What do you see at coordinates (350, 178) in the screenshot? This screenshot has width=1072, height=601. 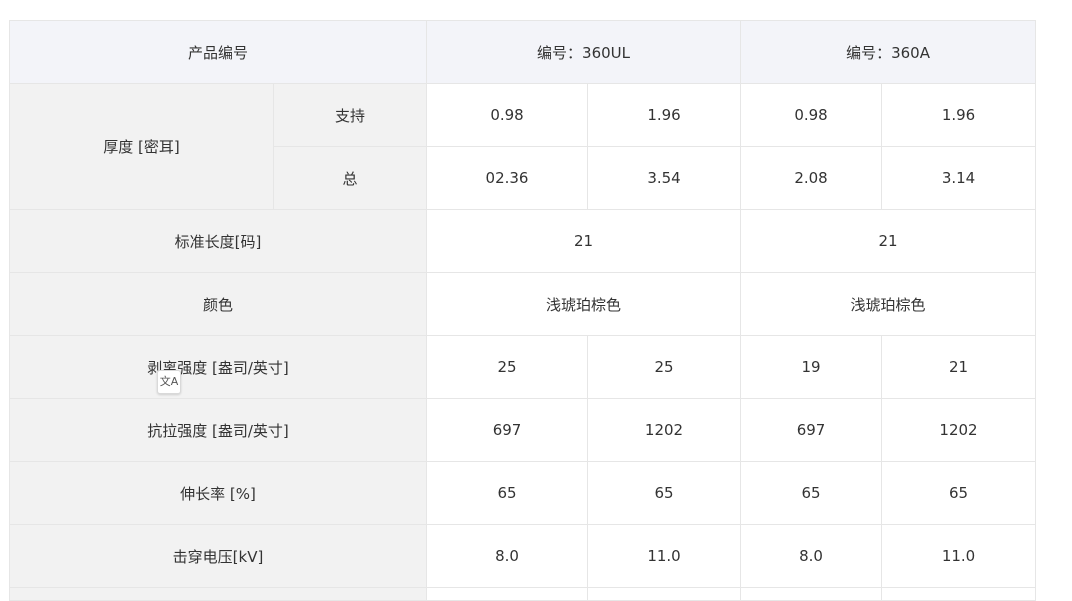 I see `label-total: 总` at bounding box center [350, 178].